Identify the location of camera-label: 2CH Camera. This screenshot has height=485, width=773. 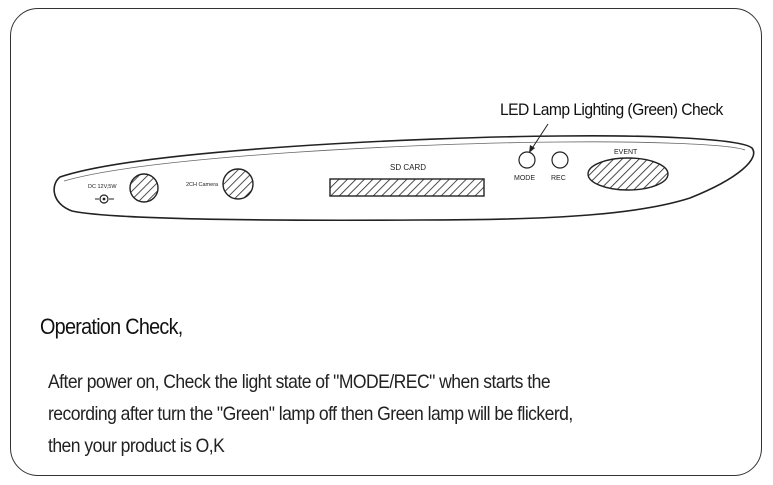
(202, 185).